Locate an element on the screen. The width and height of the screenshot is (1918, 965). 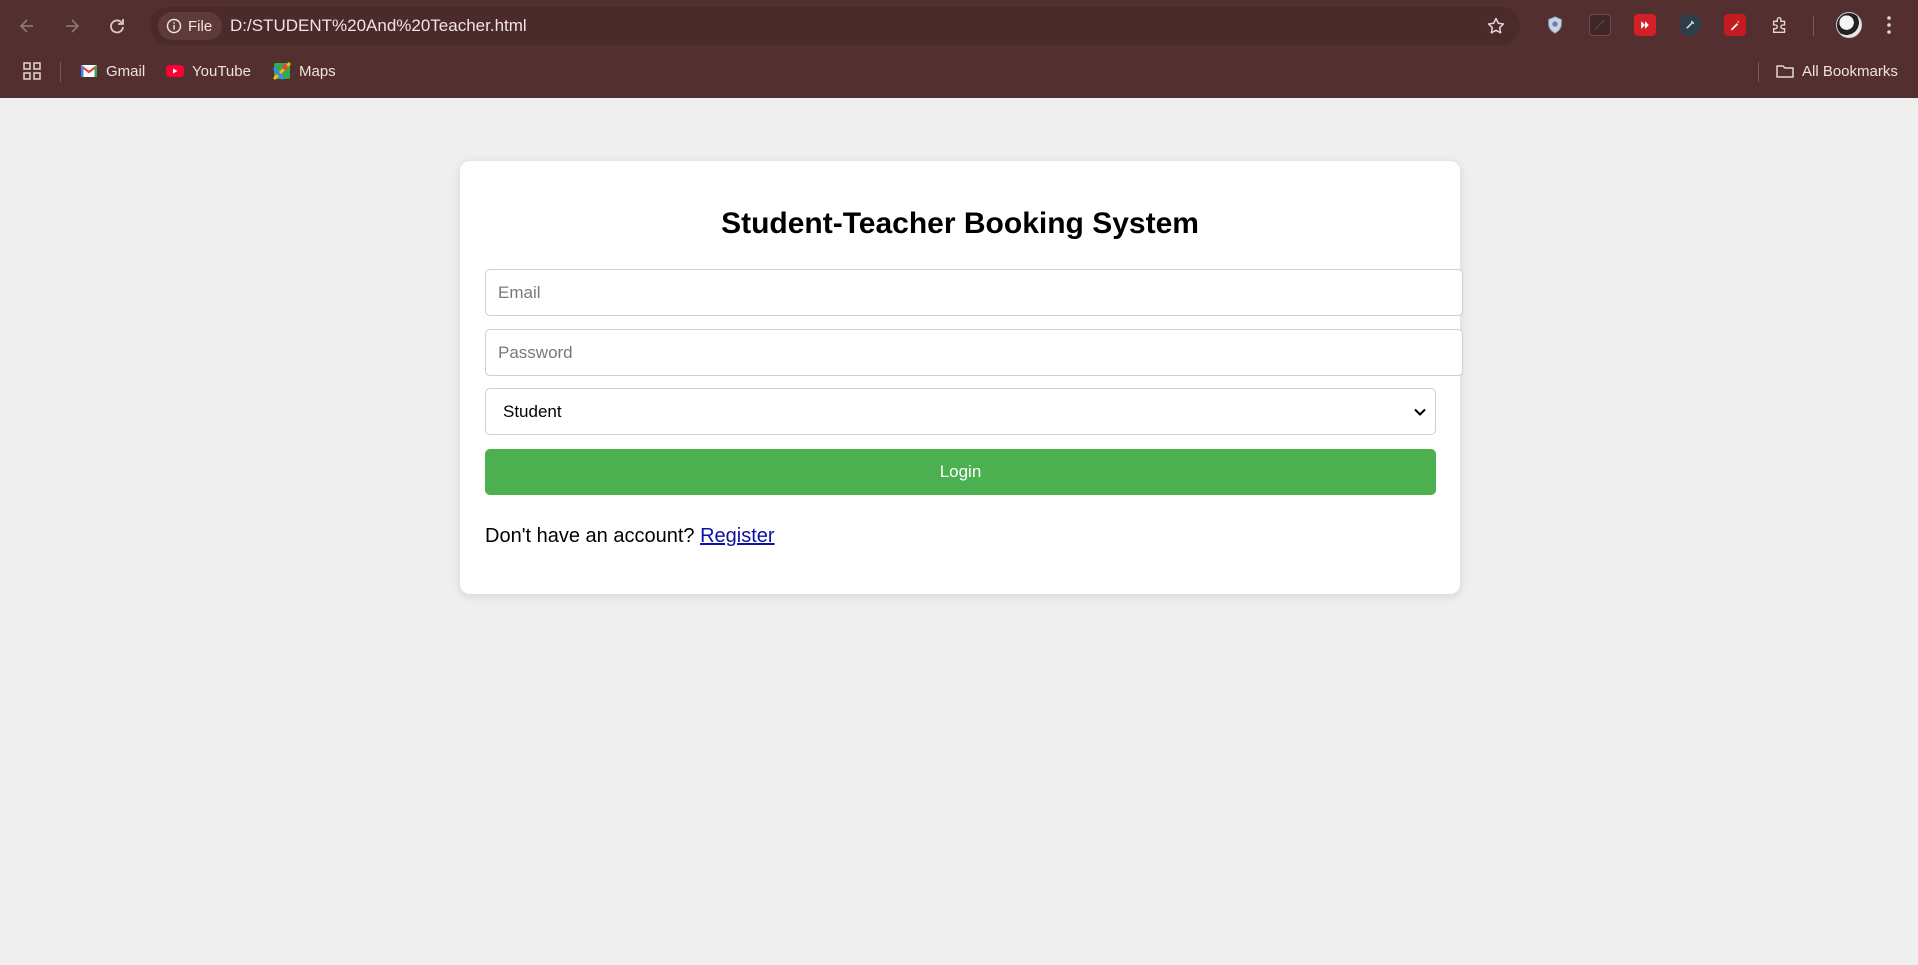
chevron-down-icon is located at coordinates (1420, 412).